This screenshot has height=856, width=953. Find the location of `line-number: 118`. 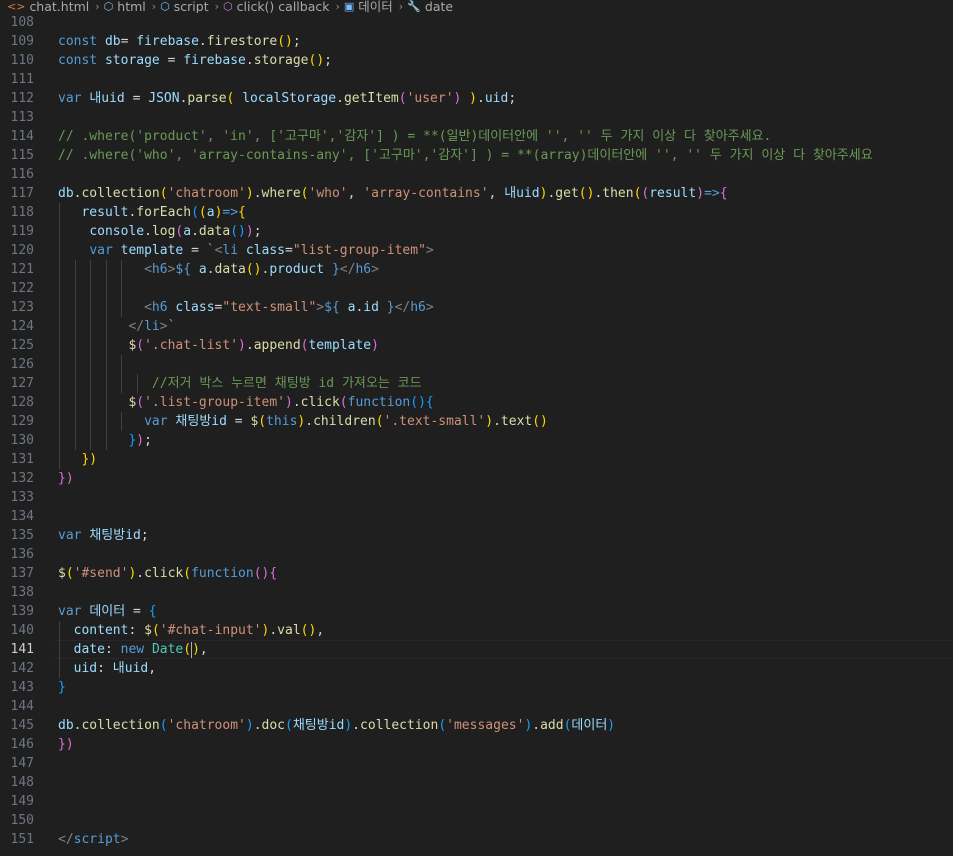

line-number: 118 is located at coordinates (22, 212).